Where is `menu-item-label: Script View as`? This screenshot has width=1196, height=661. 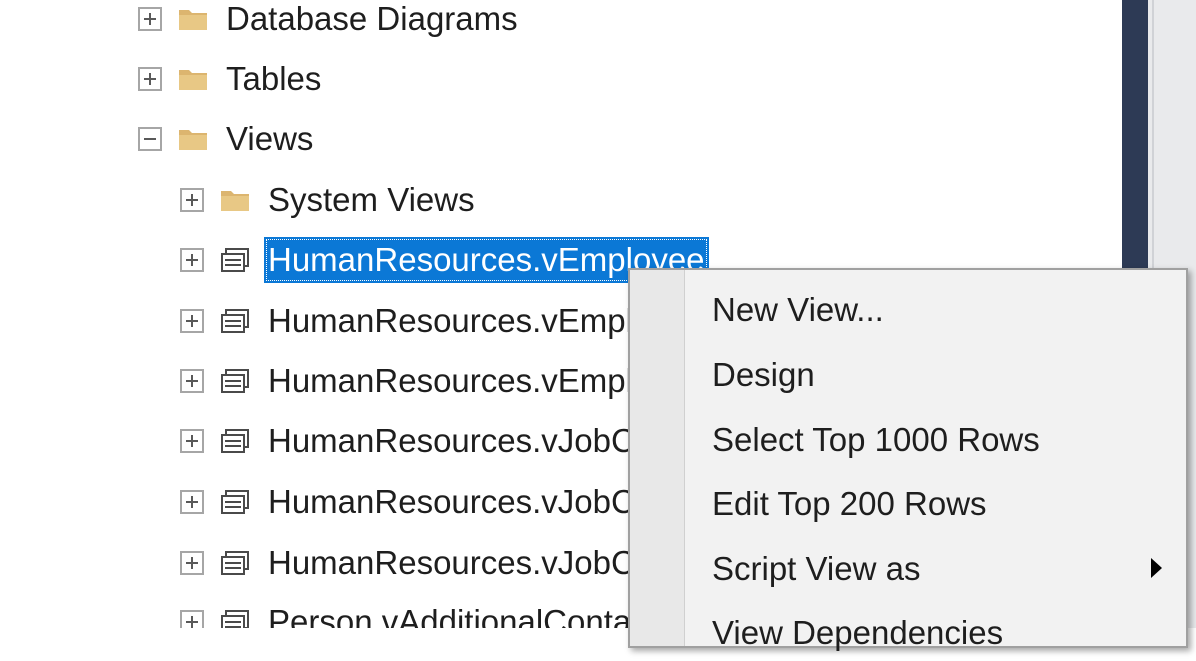
menu-item-label: Script View as is located at coordinates (816, 568).